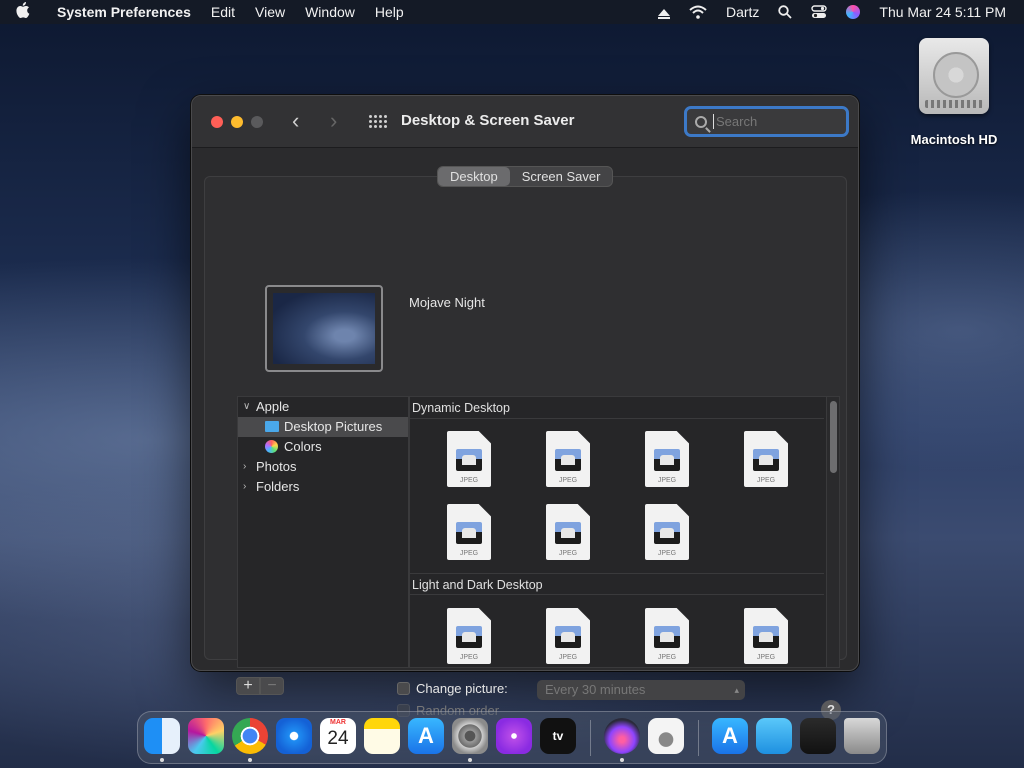 Image resolution: width=1024 pixels, height=768 pixels. I want to click on safari-icon, so click(294, 736).